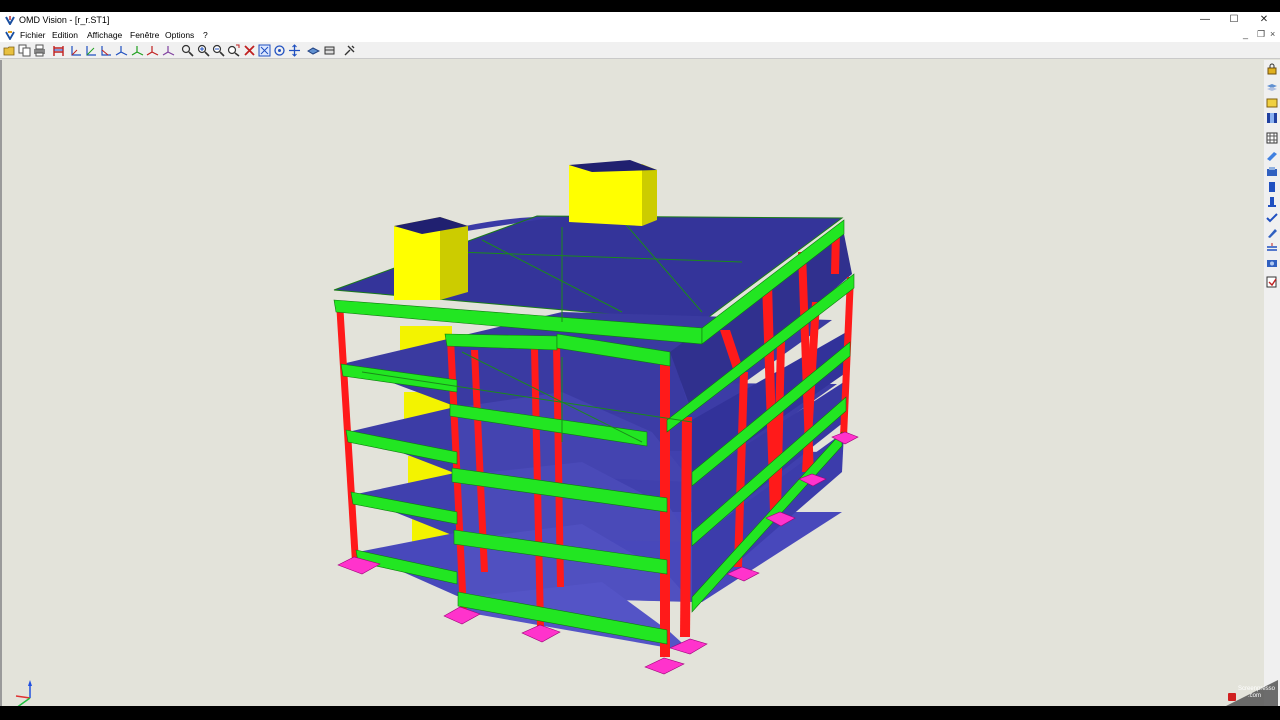 Image resolution: width=1280 pixels, height=720 pixels. I want to click on menu-fichier: Fichier, so click(33, 35).